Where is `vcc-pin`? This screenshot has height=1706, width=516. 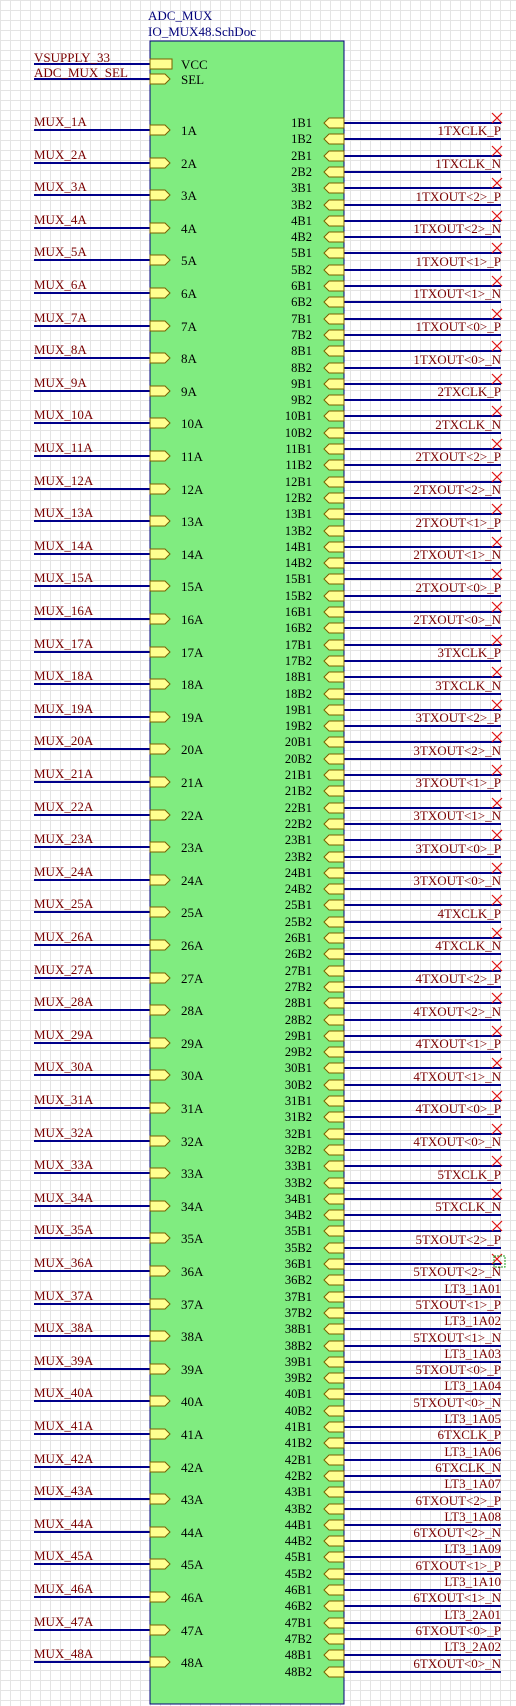
vcc-pin is located at coordinates (161, 64).